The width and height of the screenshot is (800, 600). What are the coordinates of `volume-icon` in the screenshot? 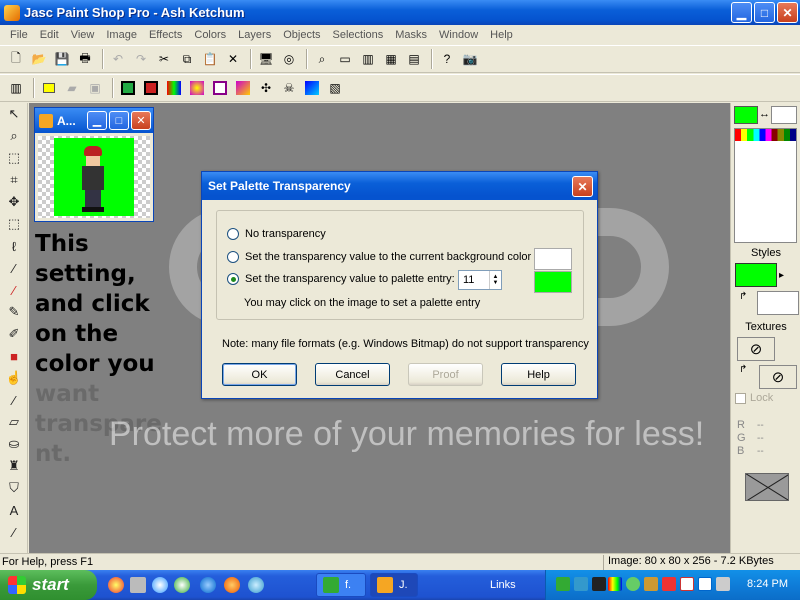 It's located at (723, 584).